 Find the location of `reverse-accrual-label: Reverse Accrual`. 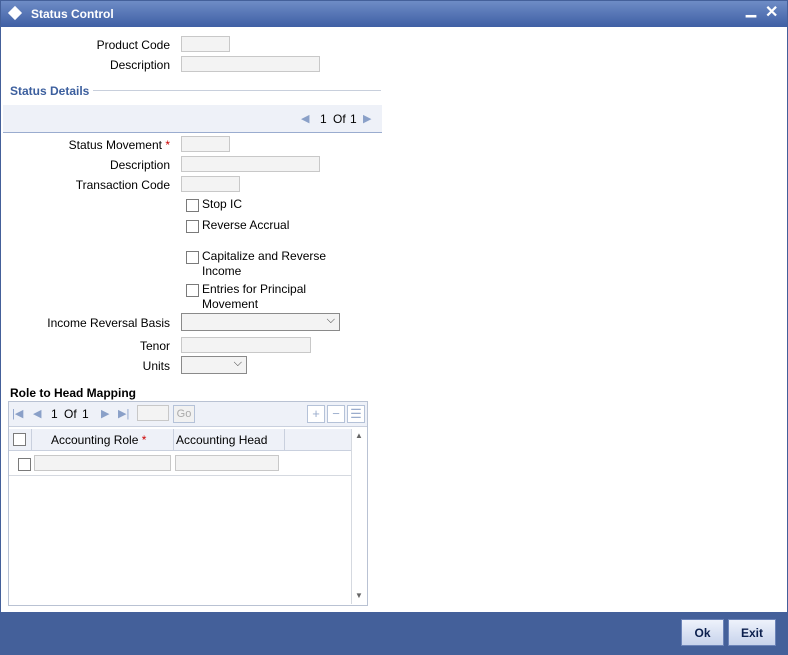

reverse-accrual-label: Reverse Accrual is located at coordinates (246, 225).